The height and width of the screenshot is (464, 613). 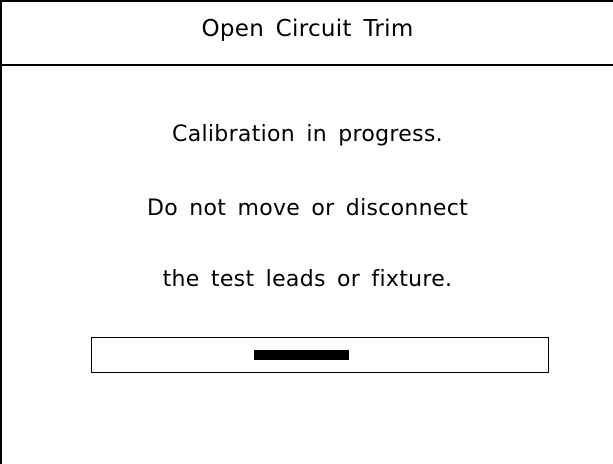 What do you see at coordinates (307, 279) in the screenshot?
I see `warning-message-line-2: the test leads or fixture.` at bounding box center [307, 279].